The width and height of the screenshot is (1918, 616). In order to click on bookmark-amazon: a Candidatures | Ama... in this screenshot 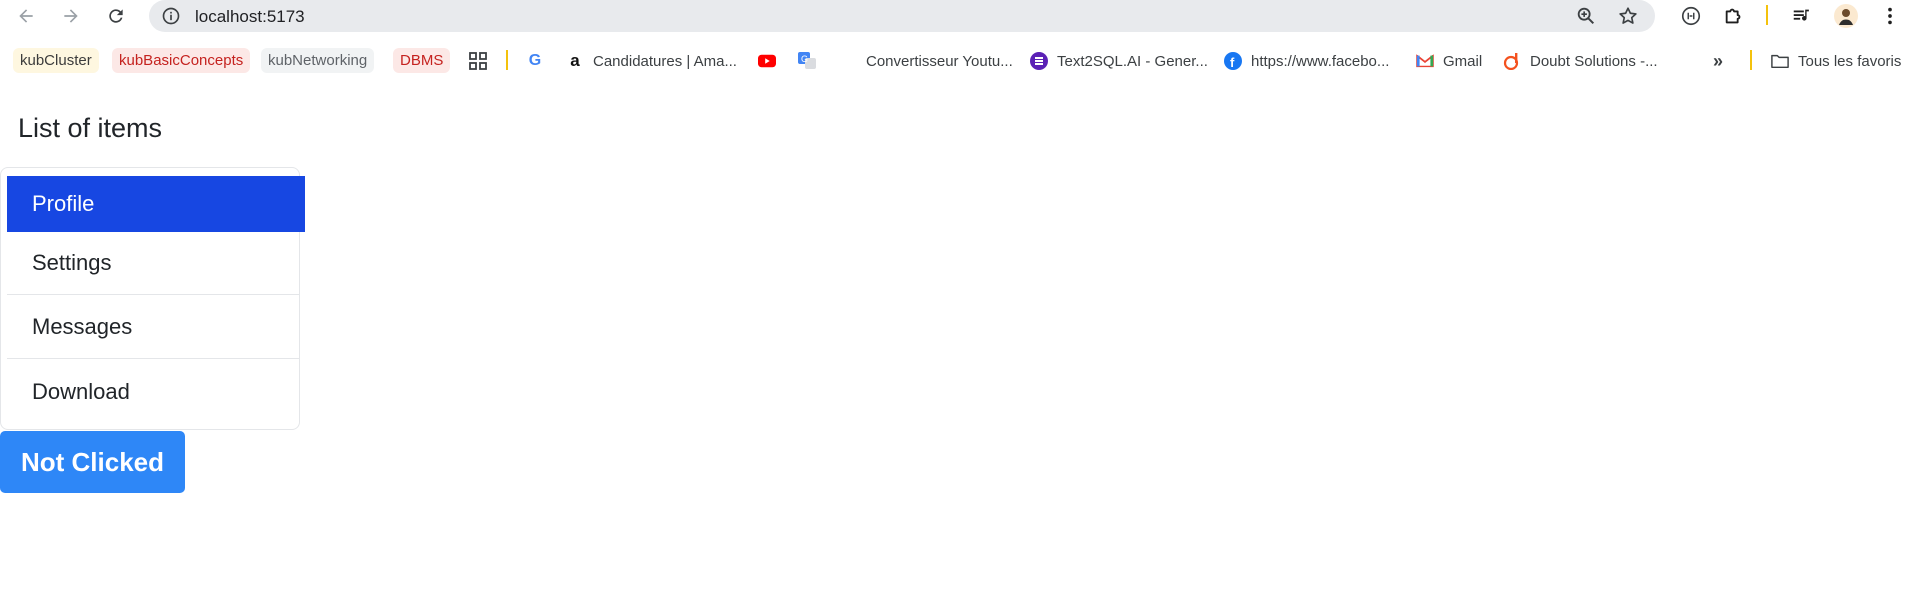, I will do `click(651, 61)`.